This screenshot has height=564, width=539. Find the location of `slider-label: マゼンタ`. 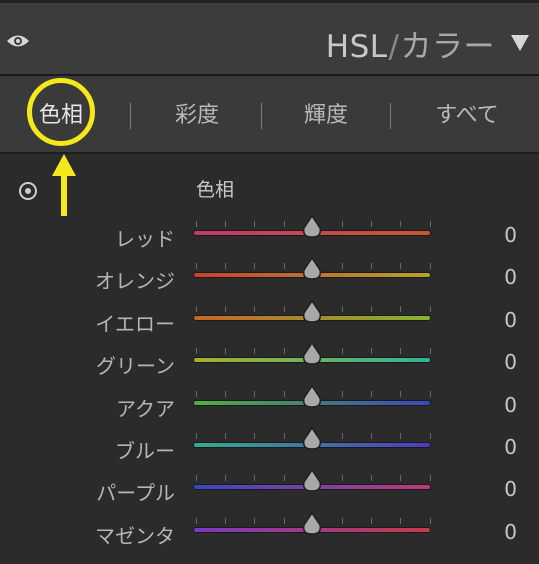

slider-label: マゼンタ is located at coordinates (135, 535).